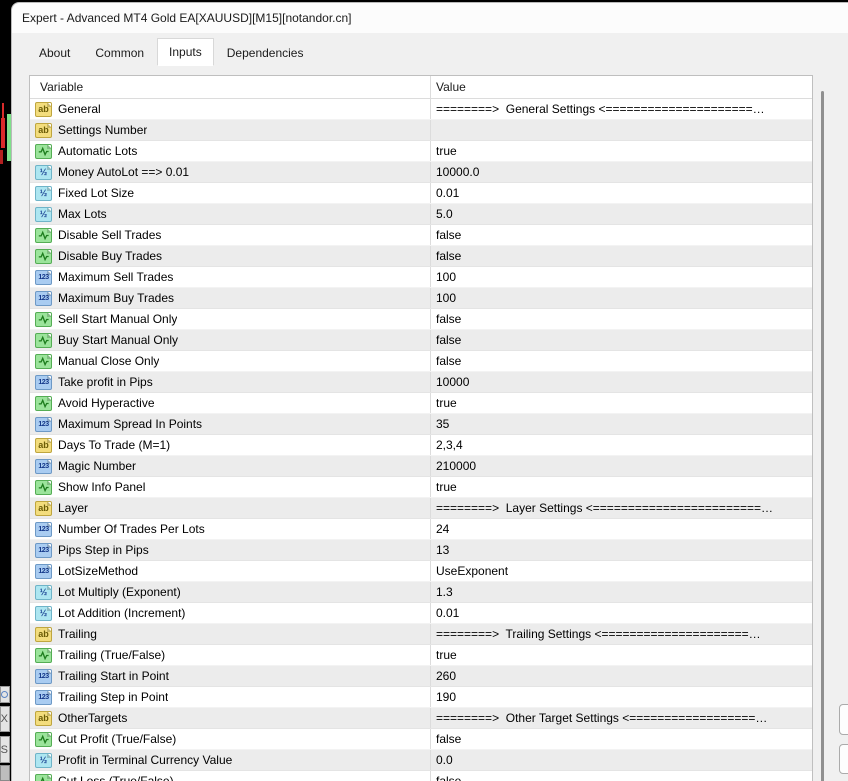  I want to click on variable-cell: Automatic Lots, so click(230, 151).